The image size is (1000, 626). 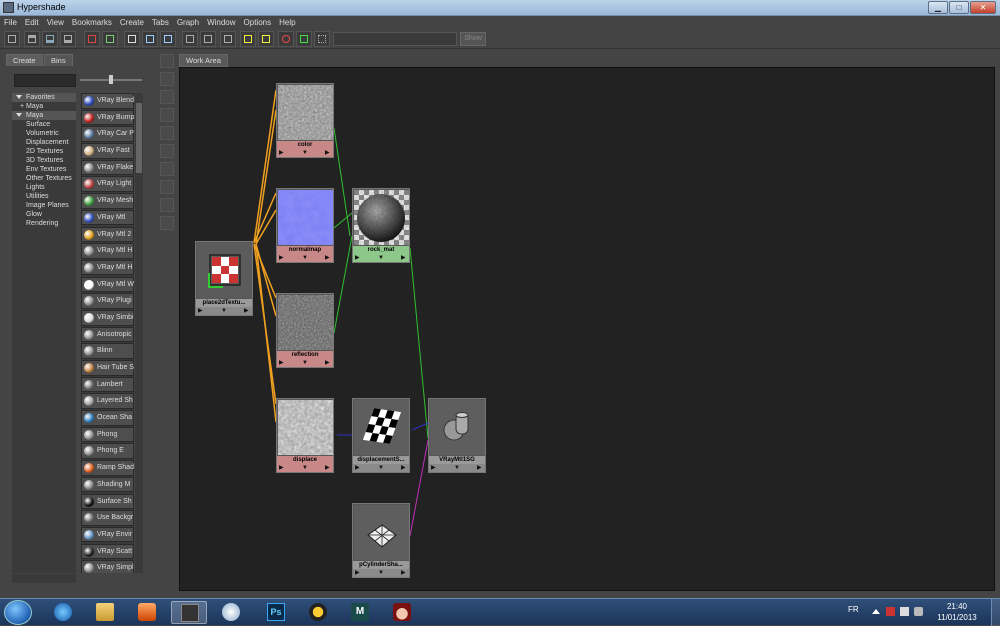 What do you see at coordinates (203, 60) in the screenshot?
I see `tab-work-area: Work Area` at bounding box center [203, 60].